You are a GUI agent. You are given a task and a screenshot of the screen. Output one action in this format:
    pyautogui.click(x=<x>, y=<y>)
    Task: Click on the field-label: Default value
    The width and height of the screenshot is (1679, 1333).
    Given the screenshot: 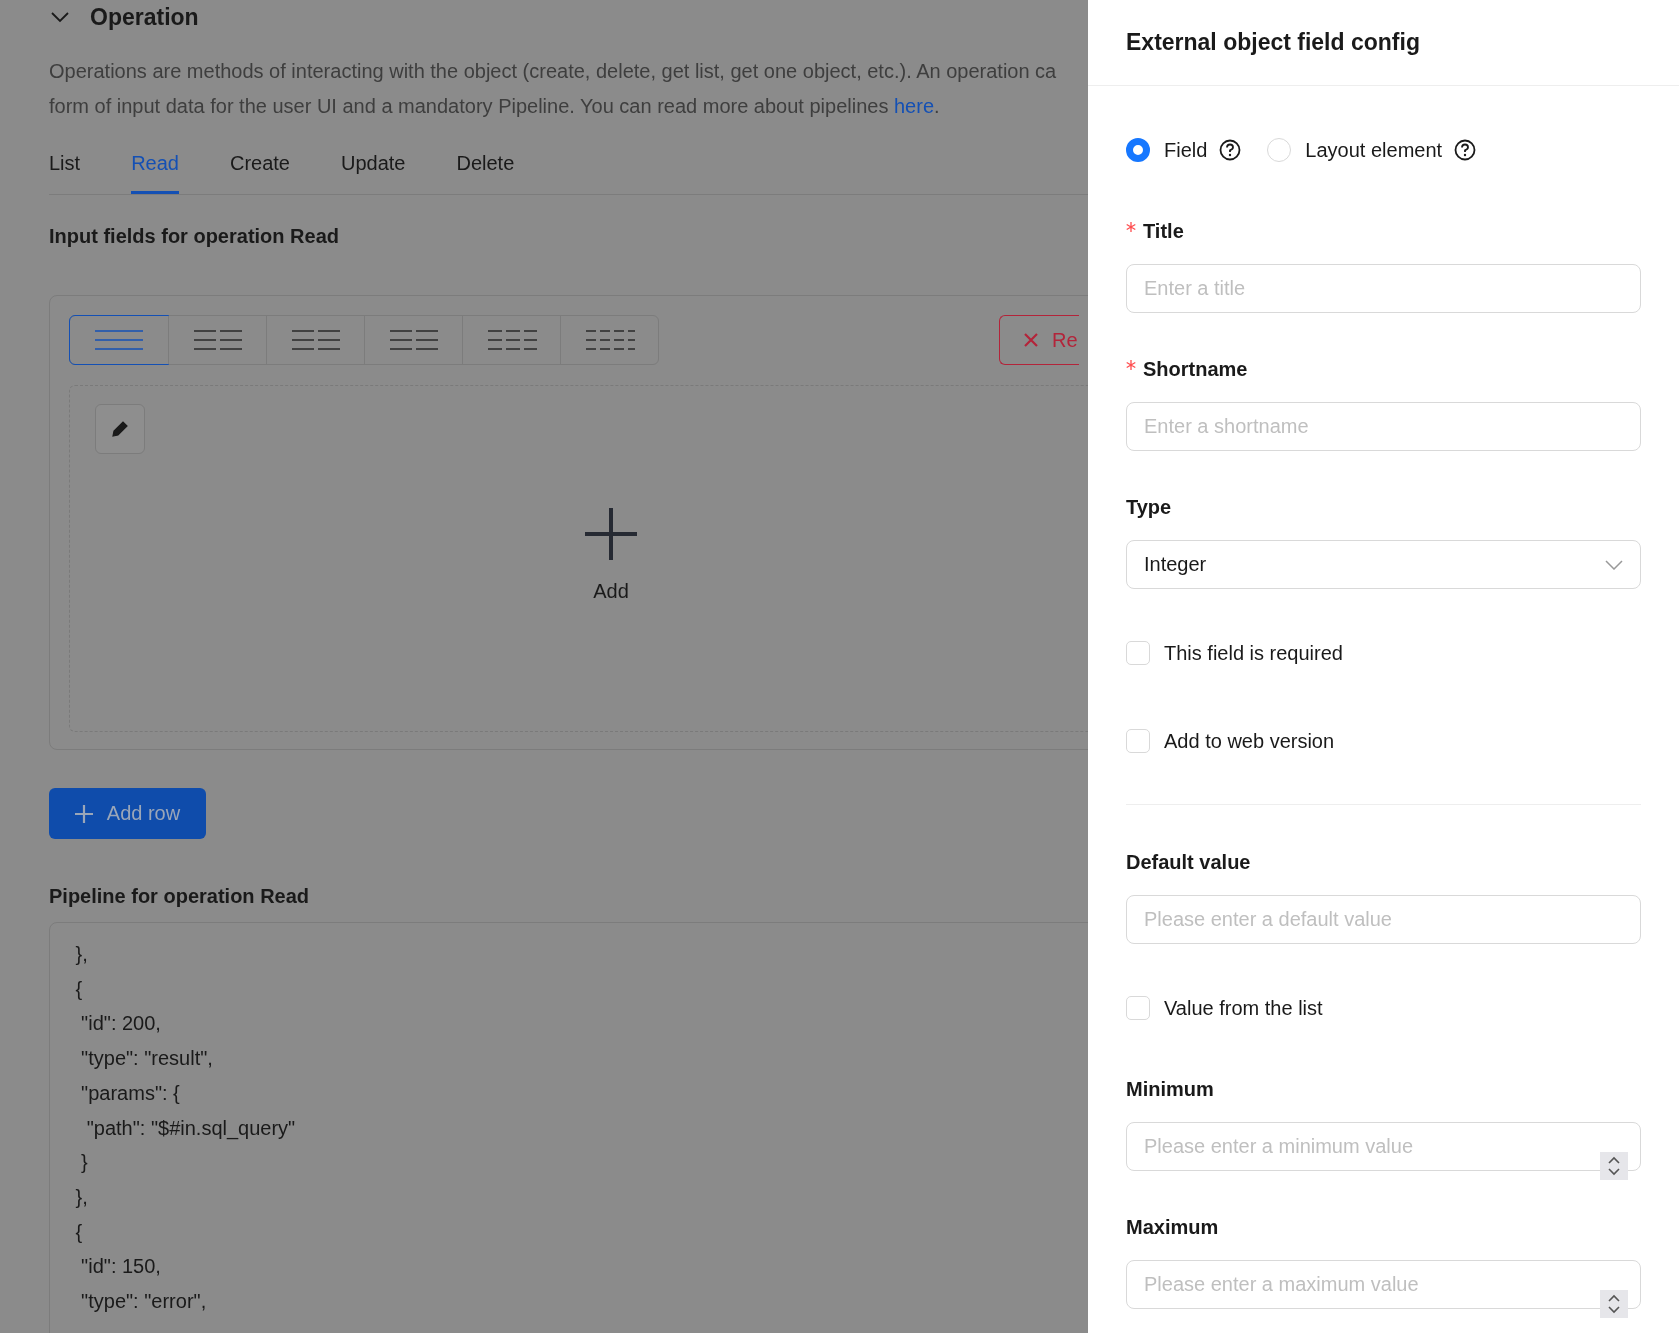 What is the action you would take?
    pyautogui.click(x=1188, y=862)
    